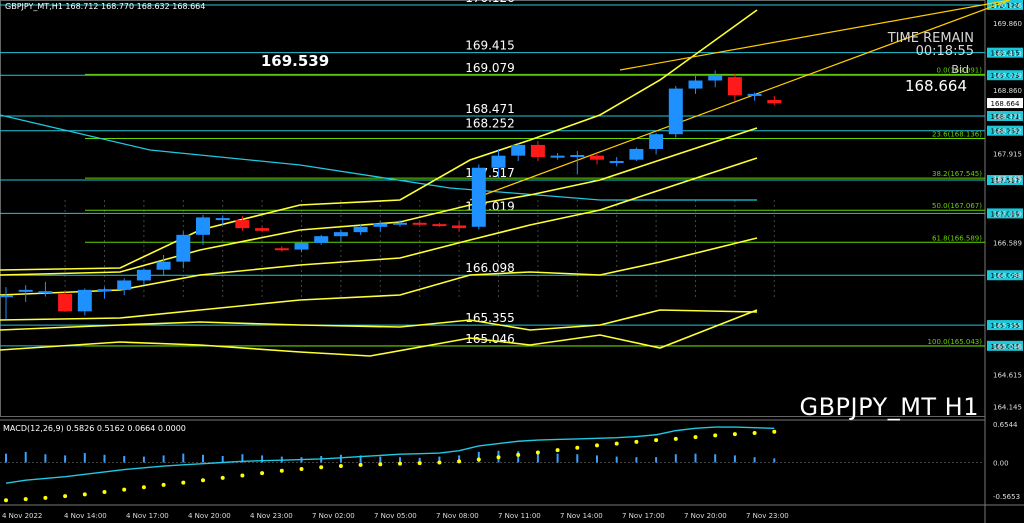 The image size is (1024, 523). What do you see at coordinates (767, 516) in the screenshot?
I see `x-tick-label: 7 Nov 23:00` at bounding box center [767, 516].